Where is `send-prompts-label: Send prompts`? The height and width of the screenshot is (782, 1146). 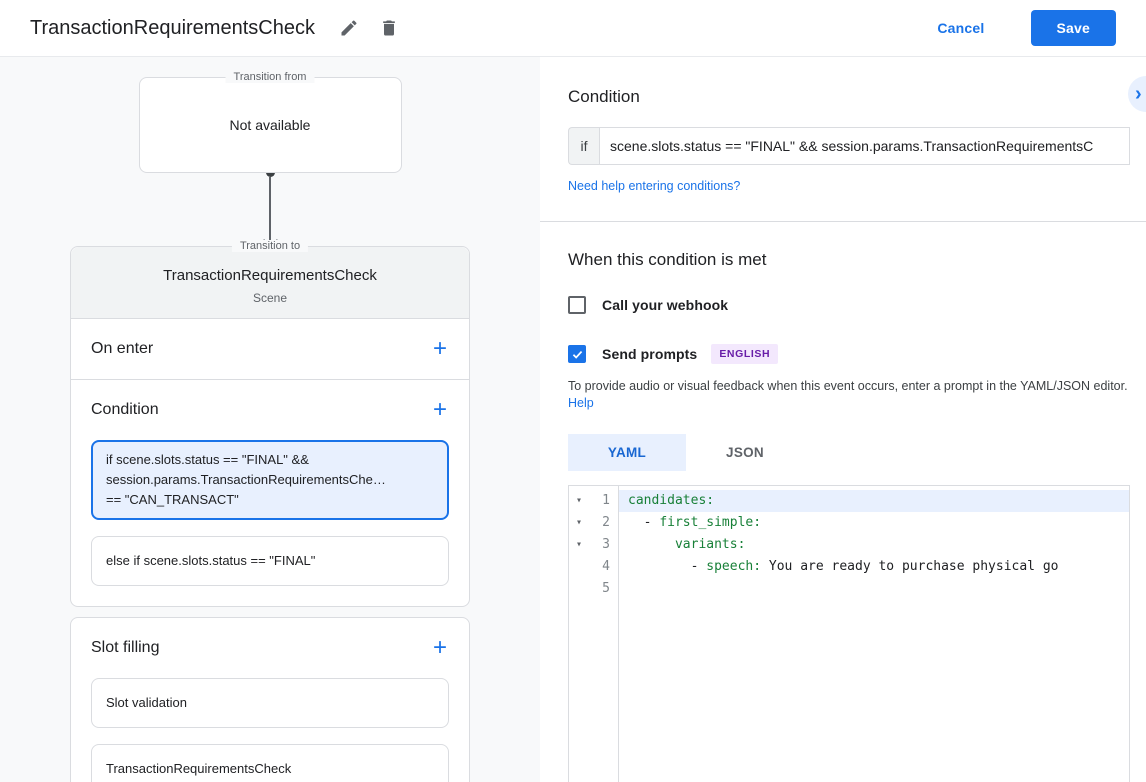 send-prompts-label: Send prompts is located at coordinates (650, 354).